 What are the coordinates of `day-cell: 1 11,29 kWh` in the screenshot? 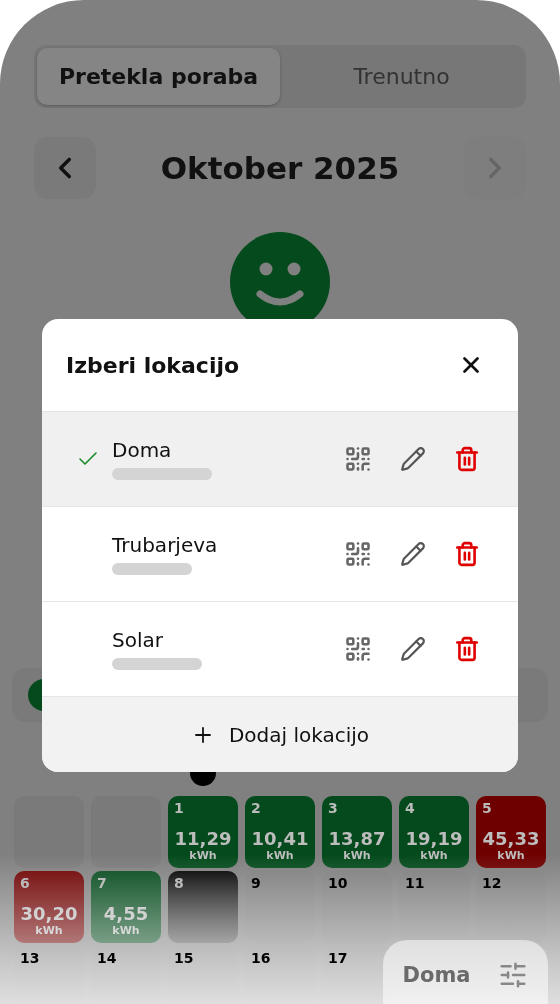 It's located at (203, 832).